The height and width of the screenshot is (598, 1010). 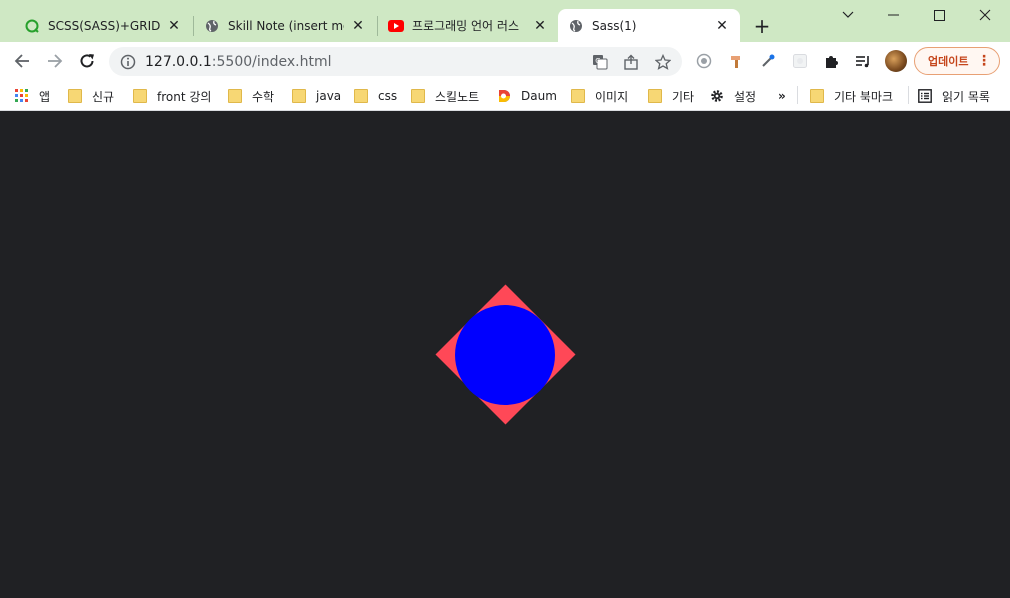 I want to click on tab-title: SCSS(SASS)+GRID+FL, so click(x=104, y=25).